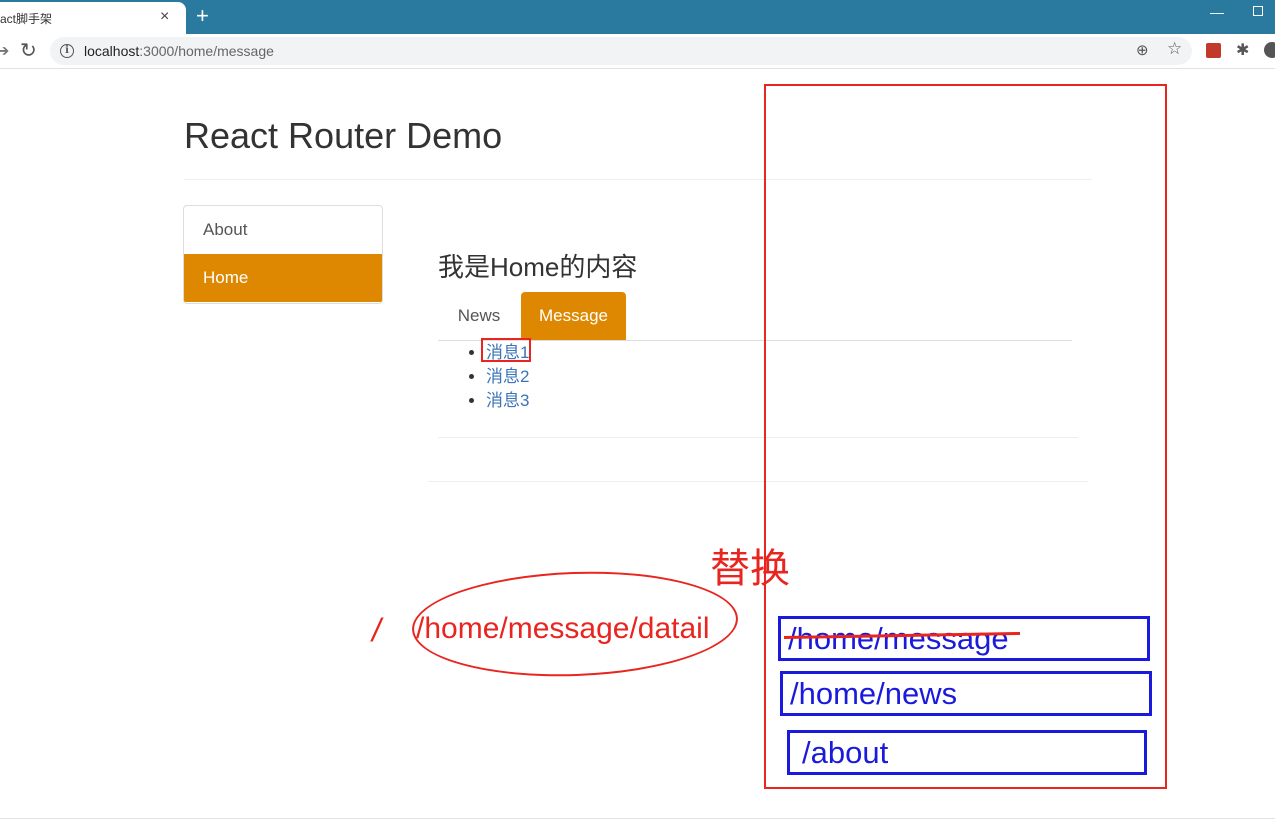 Image resolution: width=1275 pixels, height=821 pixels. I want to click on list-item: 消息2, so click(507, 377).